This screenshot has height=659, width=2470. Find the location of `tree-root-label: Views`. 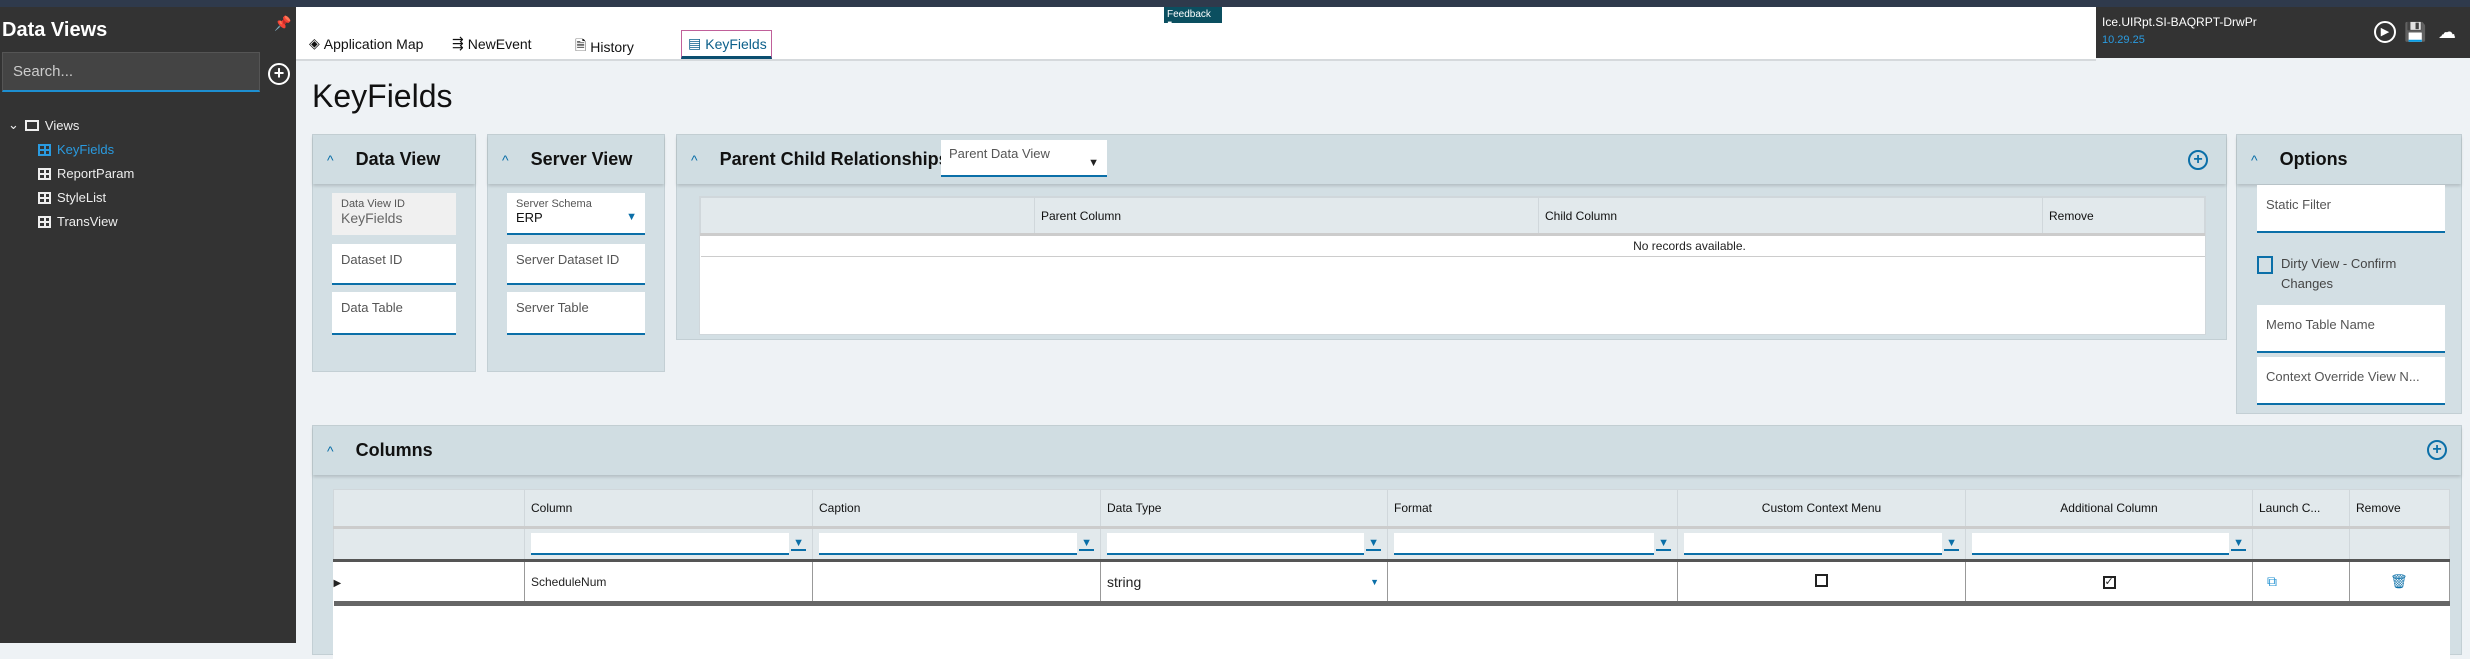

tree-root-label: Views is located at coordinates (62, 125).